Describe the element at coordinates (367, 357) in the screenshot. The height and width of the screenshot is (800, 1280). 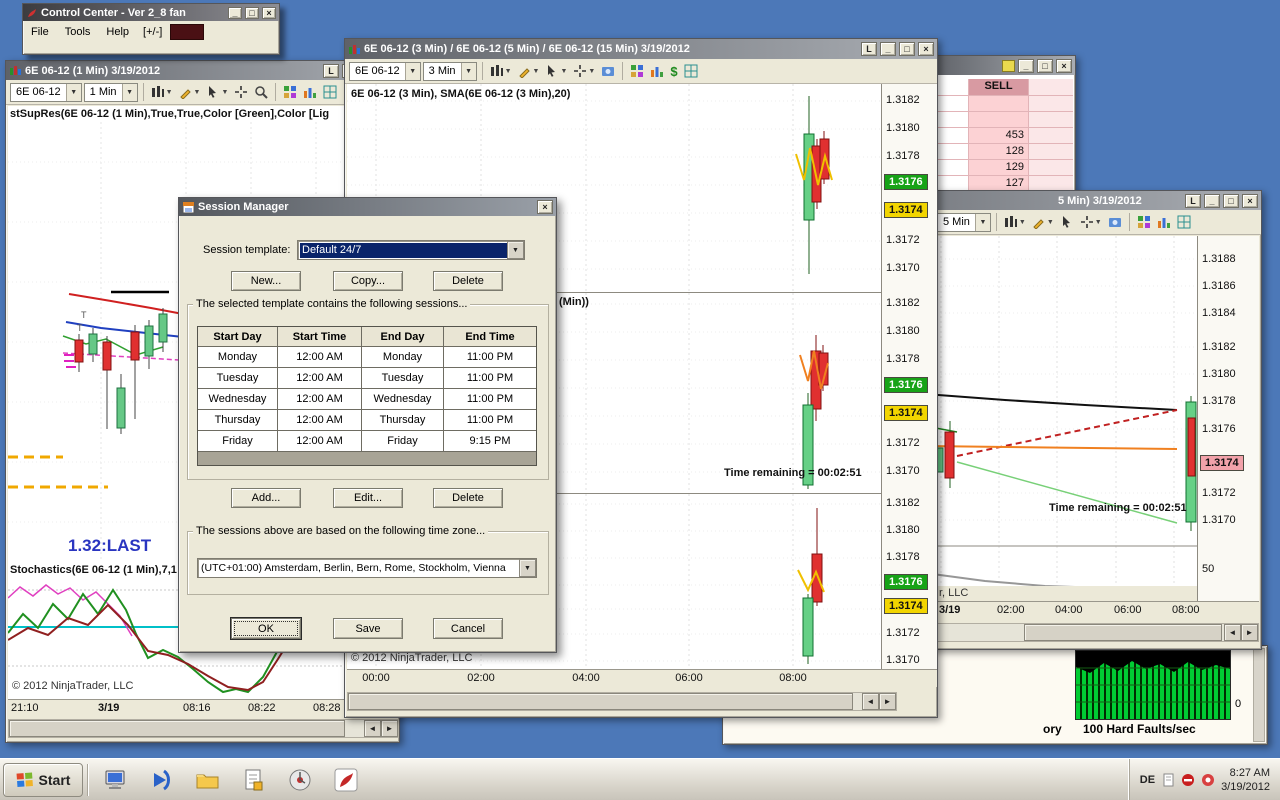
I see `table-row: Monday 12:00 AM Monday 11:00 PM` at that location.